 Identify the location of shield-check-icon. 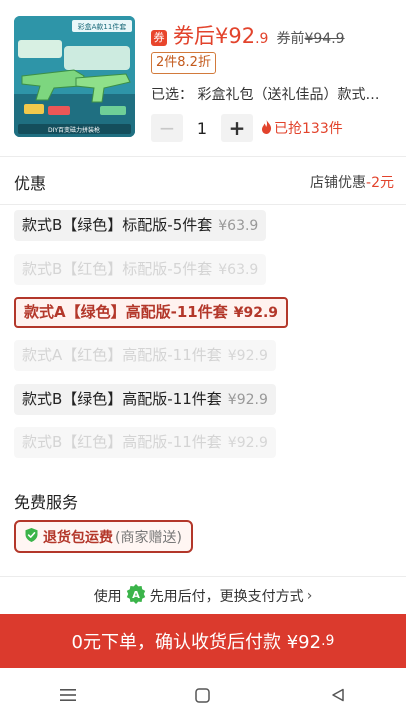
(31, 536).